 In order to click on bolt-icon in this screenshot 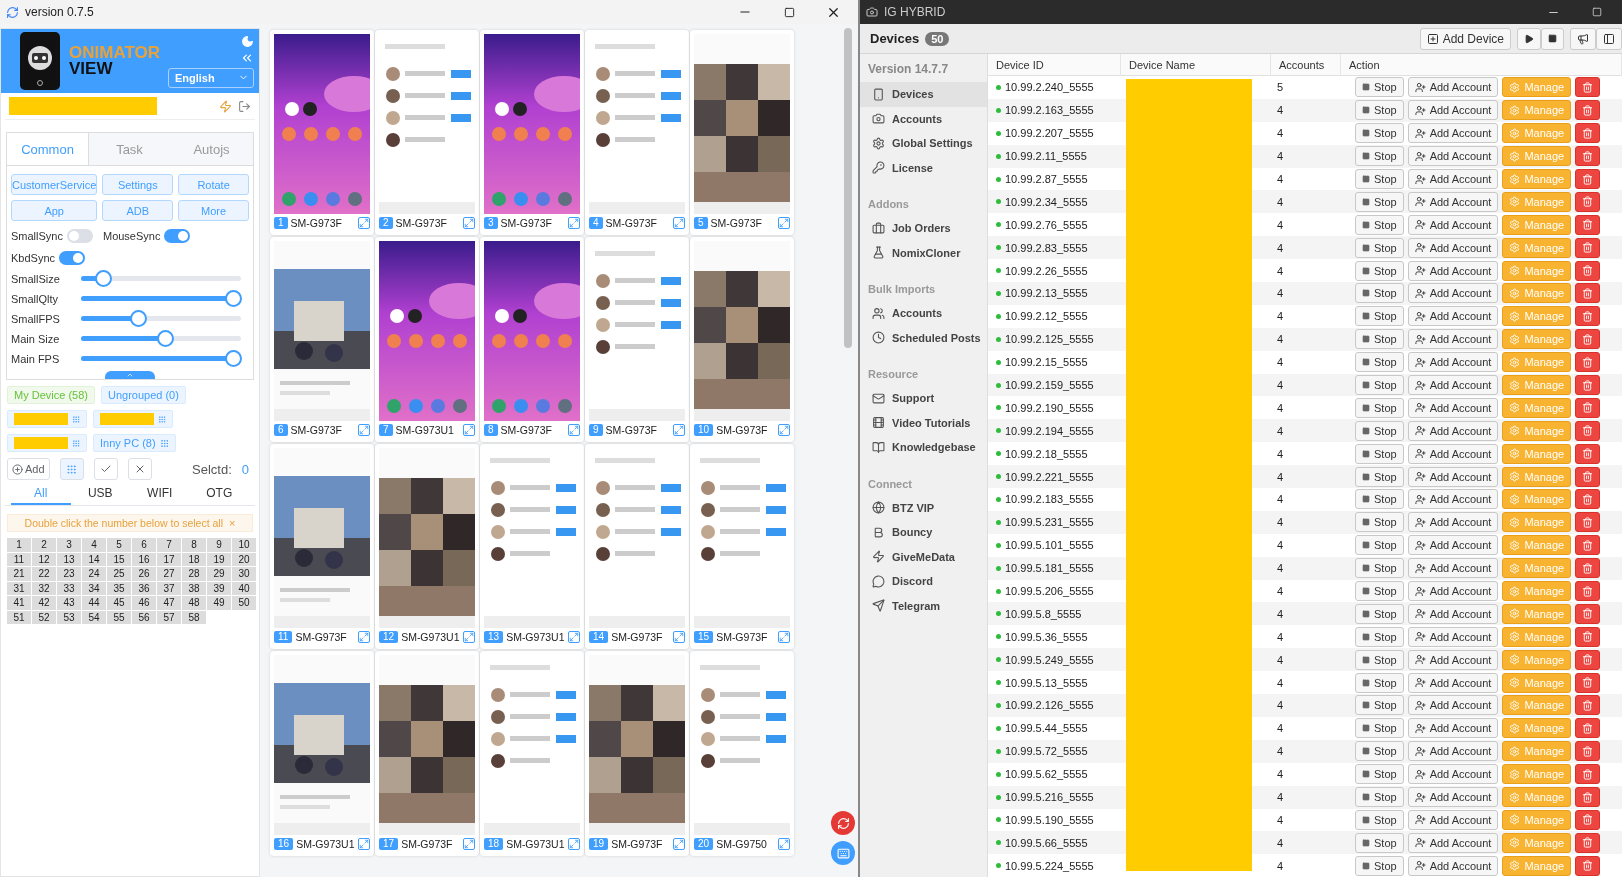, I will do `click(225, 106)`.